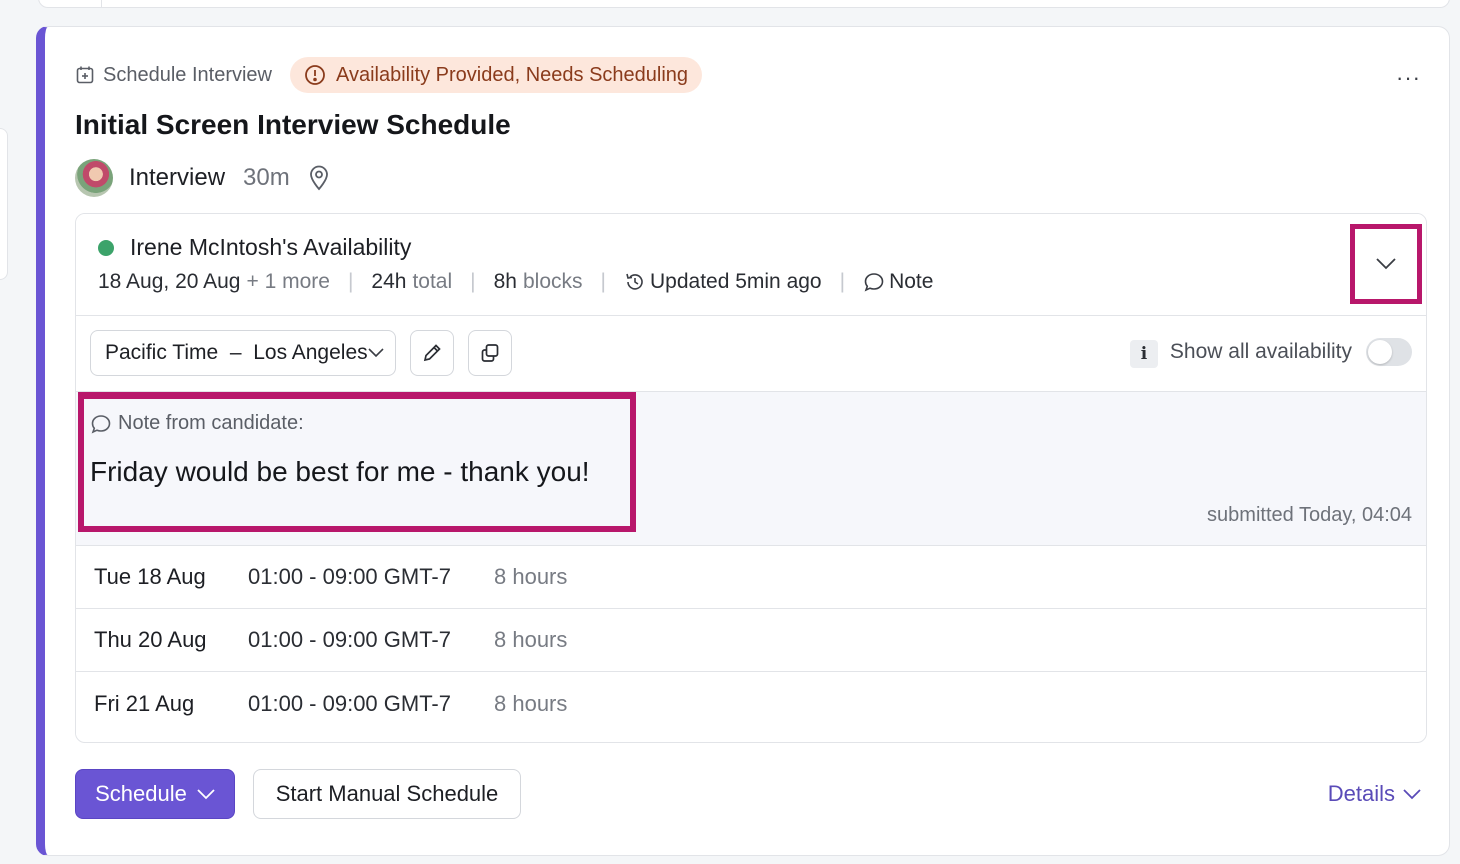 This screenshot has width=1460, height=864. What do you see at coordinates (1380, 352) in the screenshot?
I see `toggle-knob` at bounding box center [1380, 352].